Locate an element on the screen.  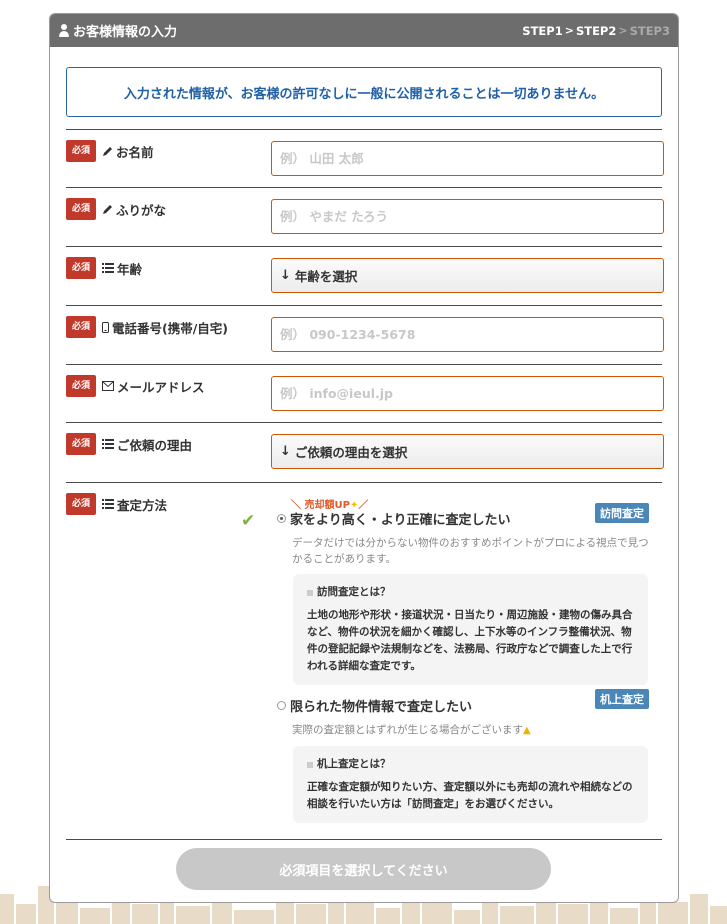
desk-appraisal-option: 限られた物件情報で査定したい is located at coordinates (374, 705).